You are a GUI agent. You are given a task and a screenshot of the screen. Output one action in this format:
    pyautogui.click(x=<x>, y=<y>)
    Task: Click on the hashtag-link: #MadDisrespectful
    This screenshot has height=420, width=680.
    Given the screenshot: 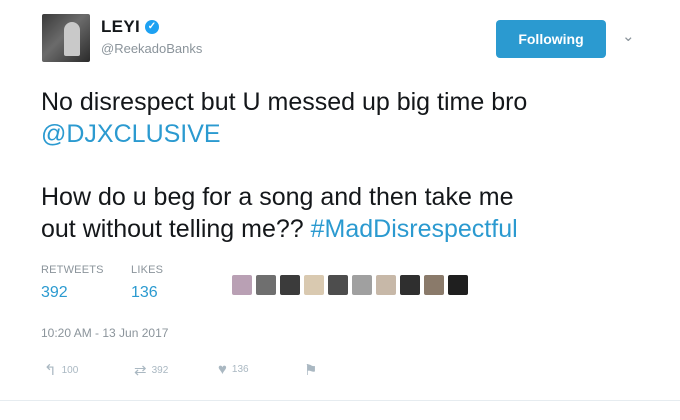 What is the action you would take?
    pyautogui.click(x=414, y=229)
    